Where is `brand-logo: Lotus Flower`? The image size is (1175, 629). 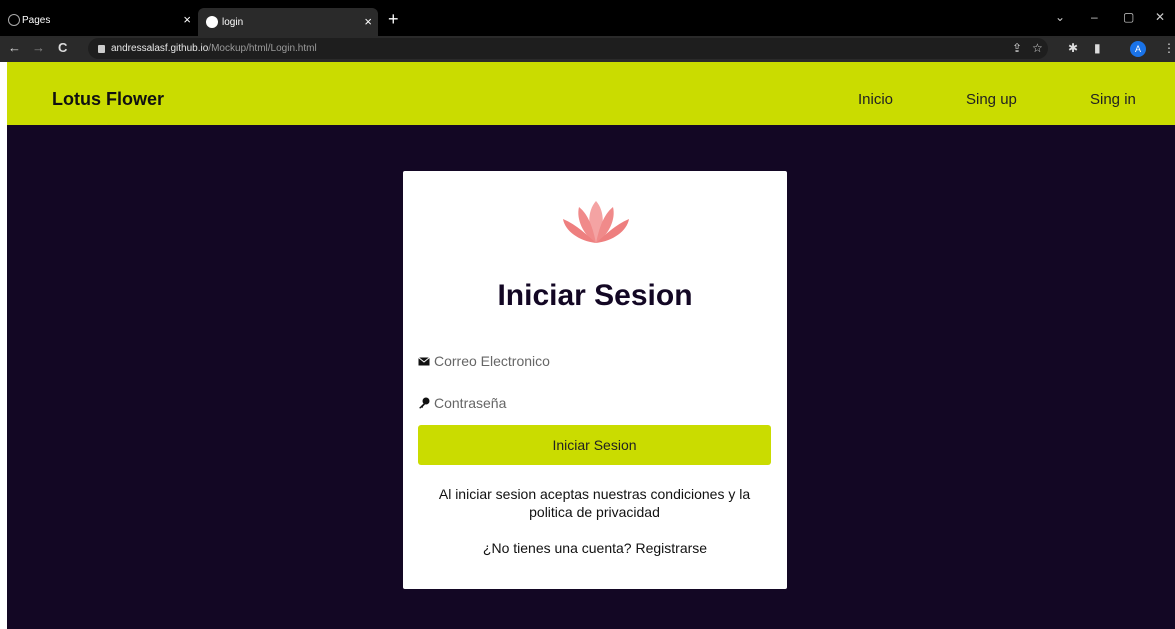
brand-logo: Lotus Flower is located at coordinates (108, 99).